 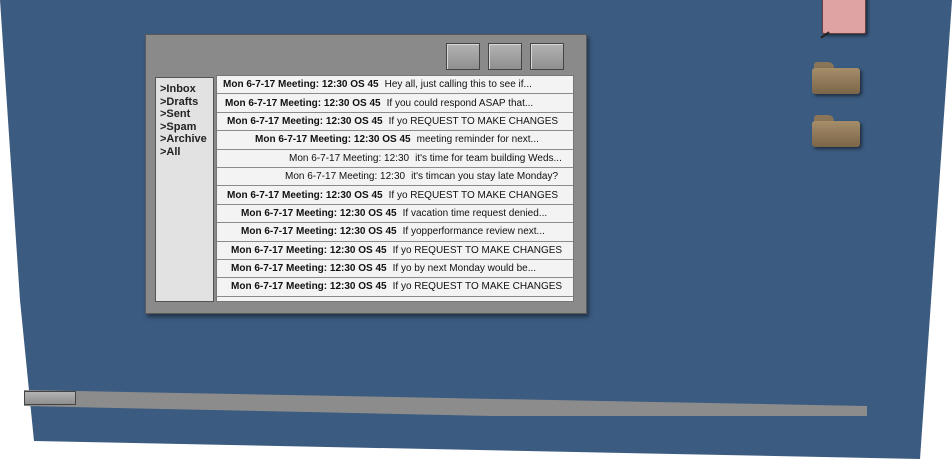 I want to click on sidebar-folder-item: >Drafts, so click(x=184, y=102).